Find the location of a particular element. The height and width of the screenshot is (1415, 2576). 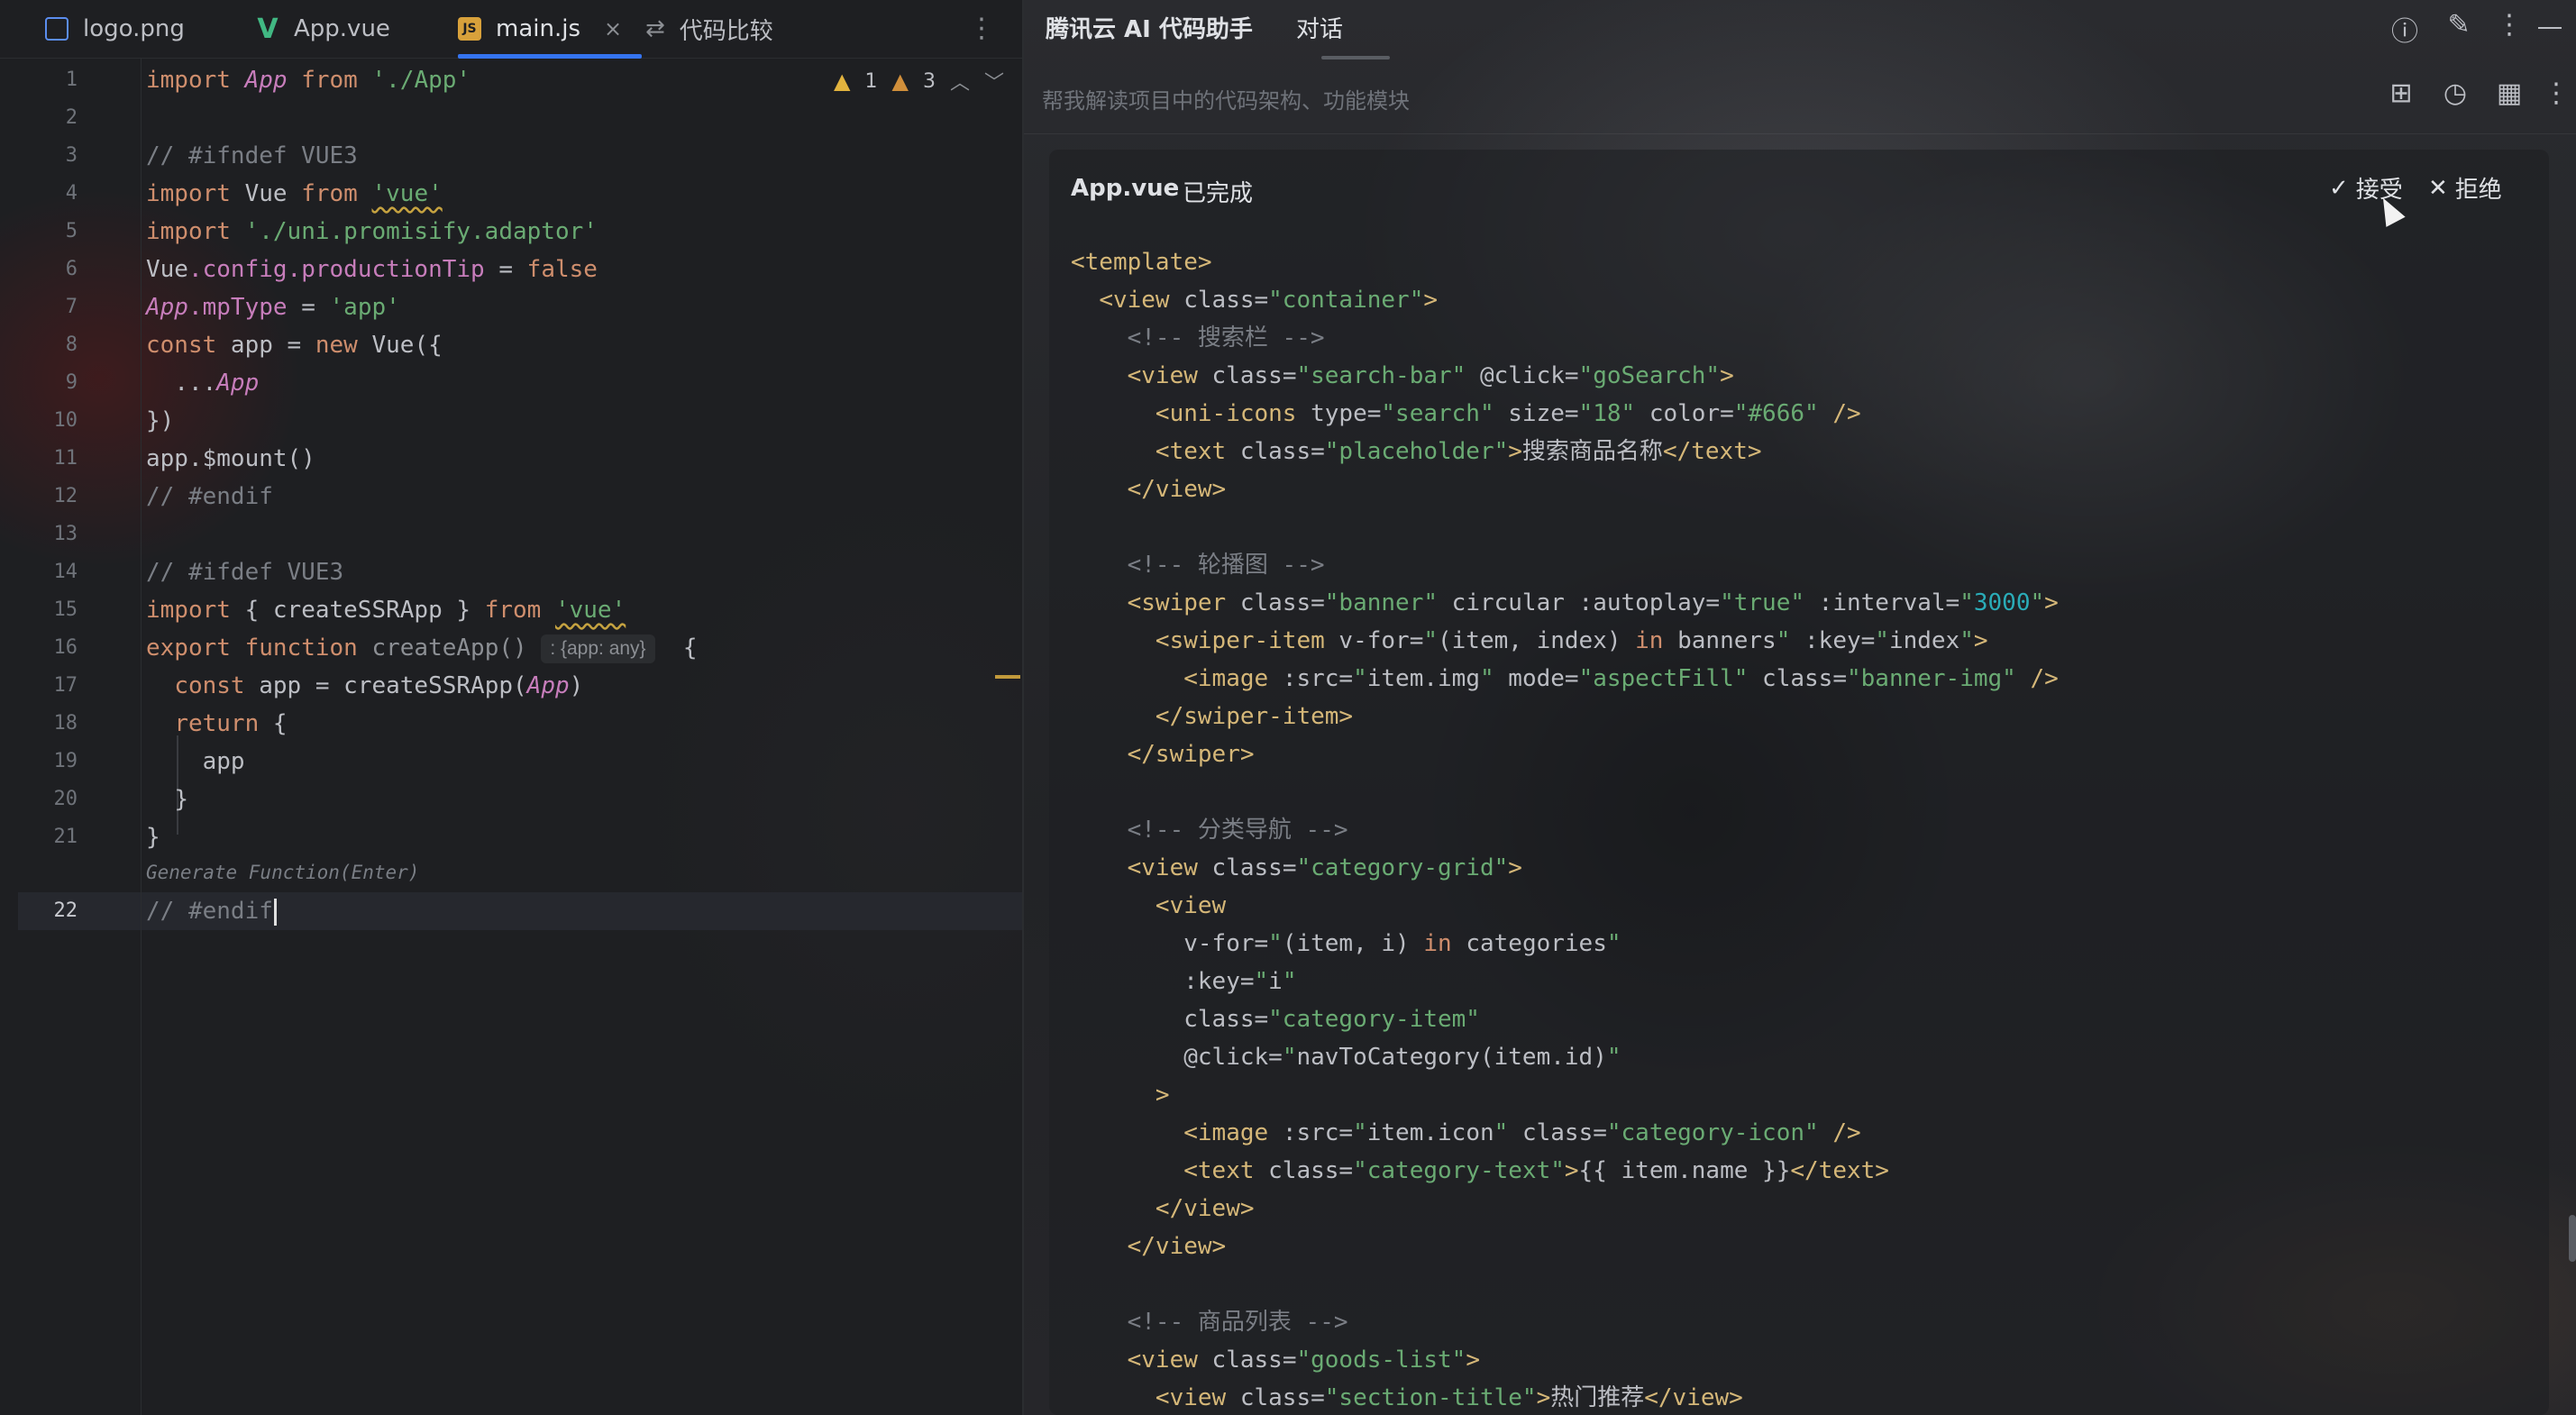

code-line-15: import { createSSRApp } from 'vue' is located at coordinates (386, 610).